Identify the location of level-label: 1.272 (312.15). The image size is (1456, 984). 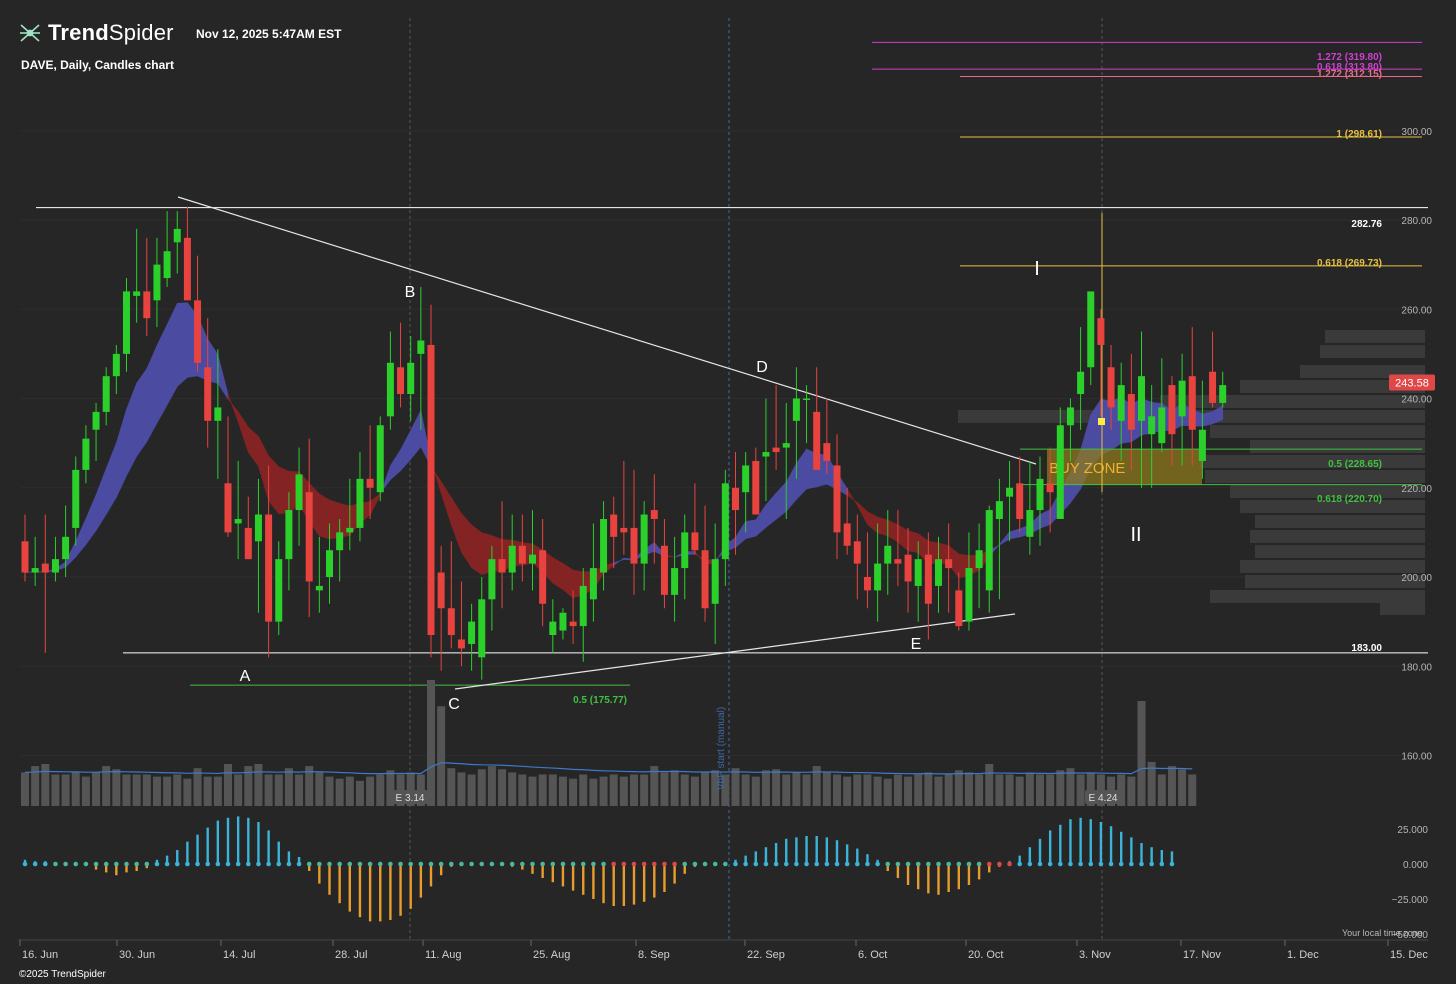
(1349, 74).